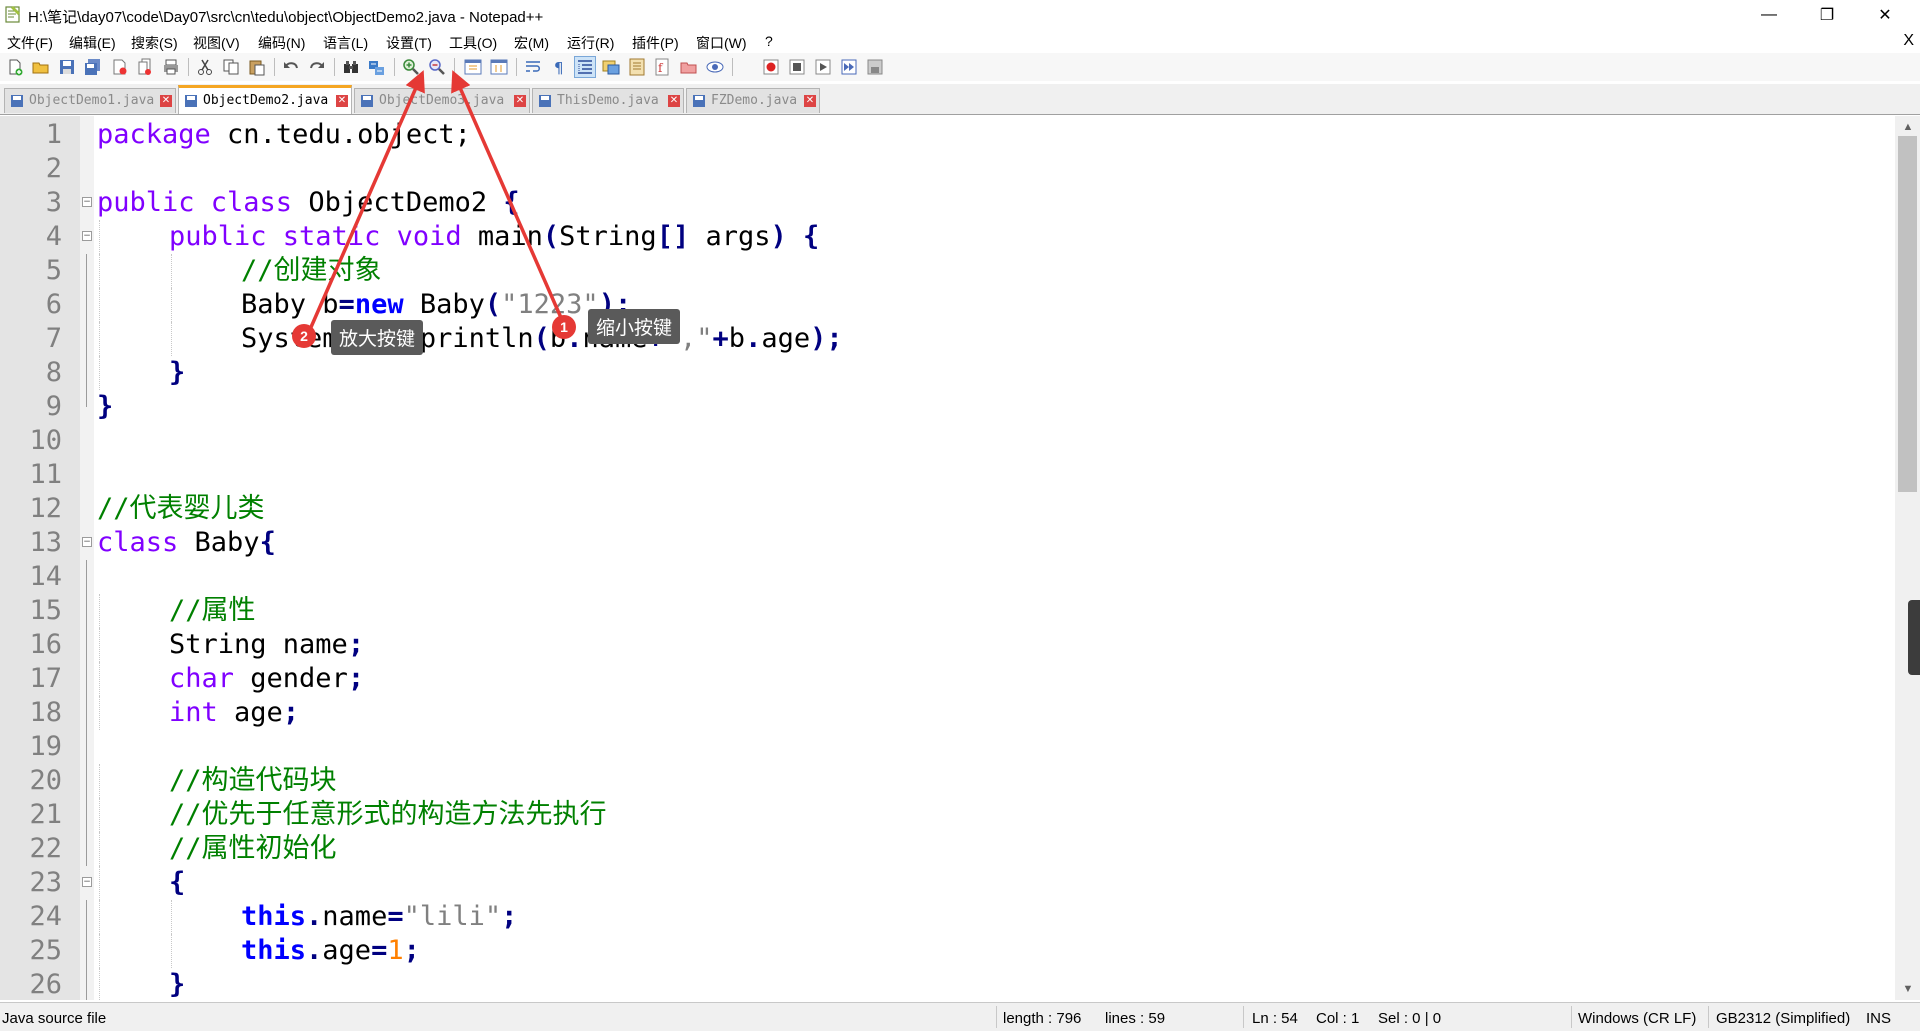 Image resolution: width=1920 pixels, height=1031 pixels. What do you see at coordinates (947, 339) in the screenshot?
I see `code-line: 7System.out.println(b.name+","+b.age);` at bounding box center [947, 339].